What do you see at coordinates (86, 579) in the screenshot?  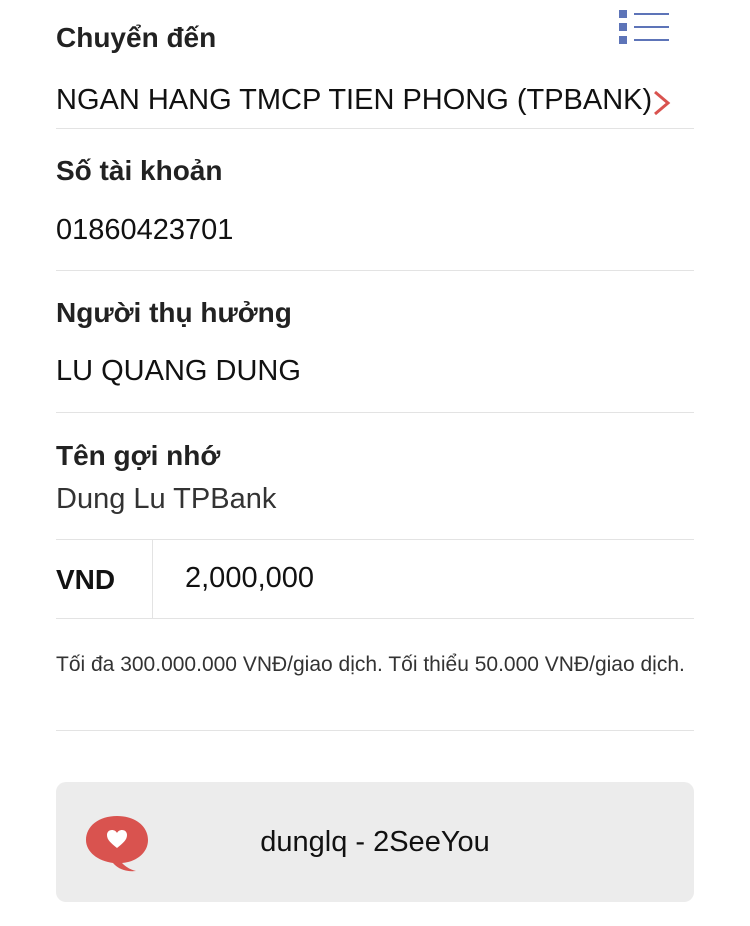 I see `currency-label: VND` at bounding box center [86, 579].